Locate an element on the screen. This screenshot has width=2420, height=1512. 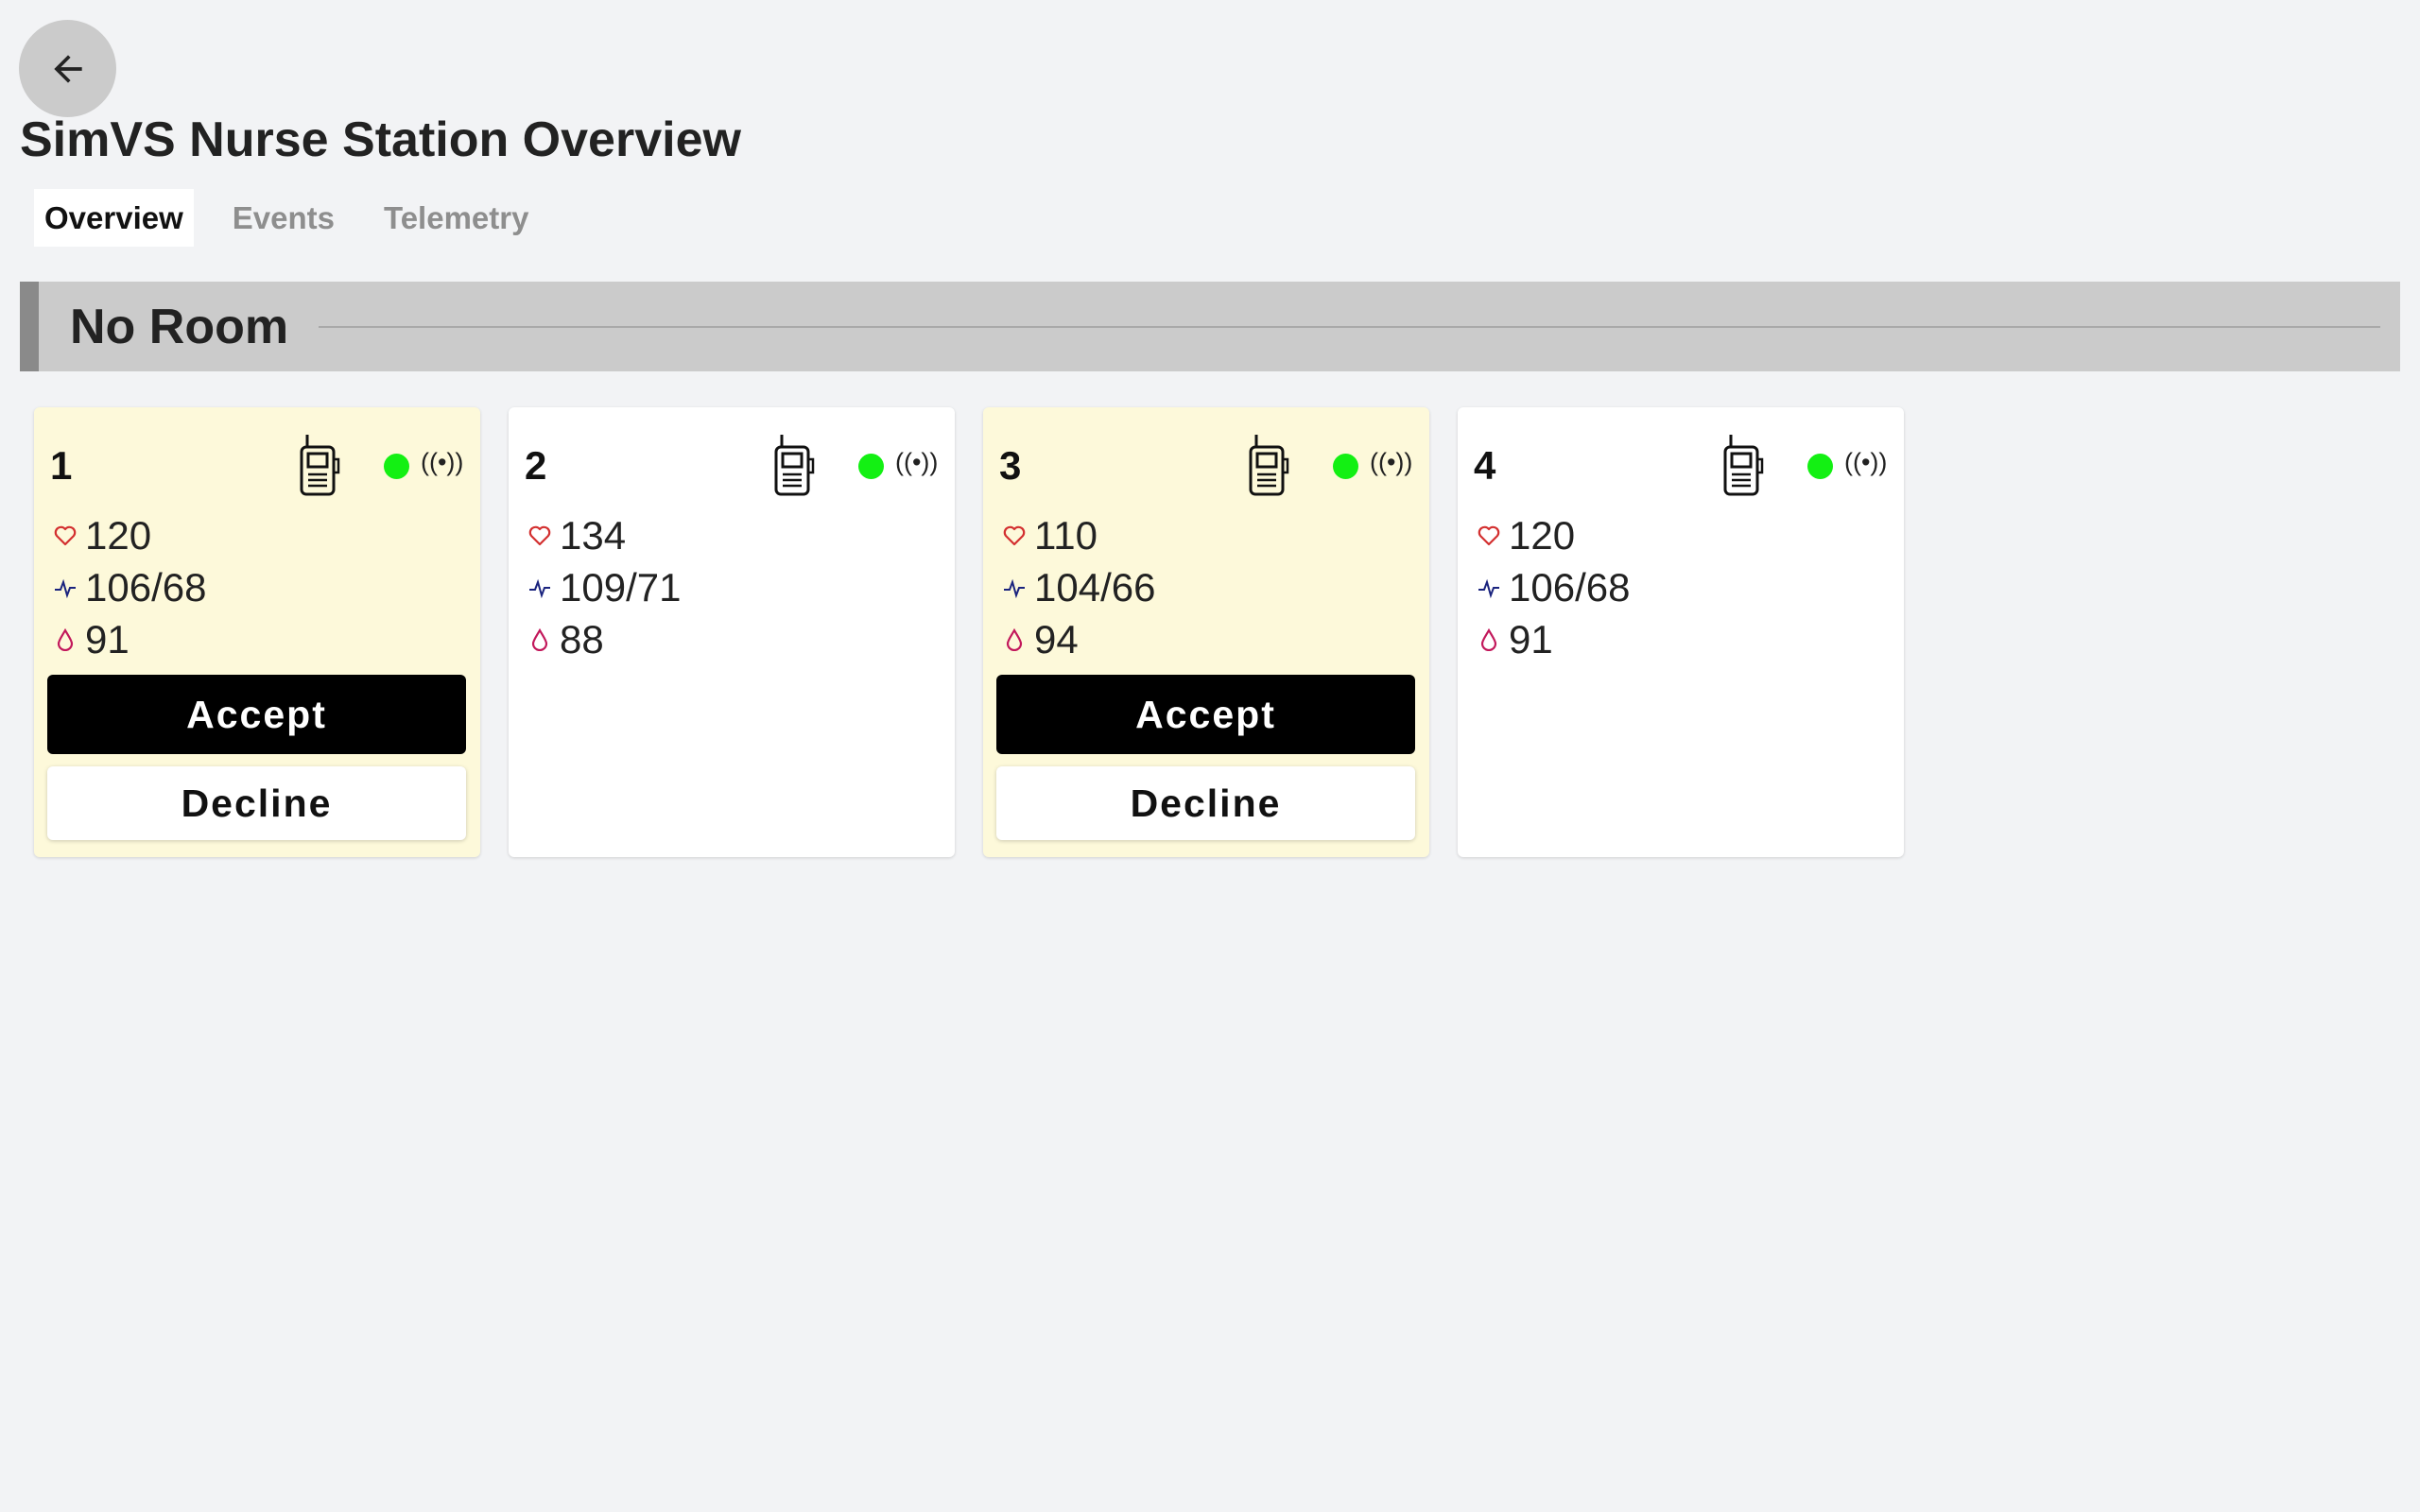
page-title: SimVS Nurse Station Overview is located at coordinates (380, 139).